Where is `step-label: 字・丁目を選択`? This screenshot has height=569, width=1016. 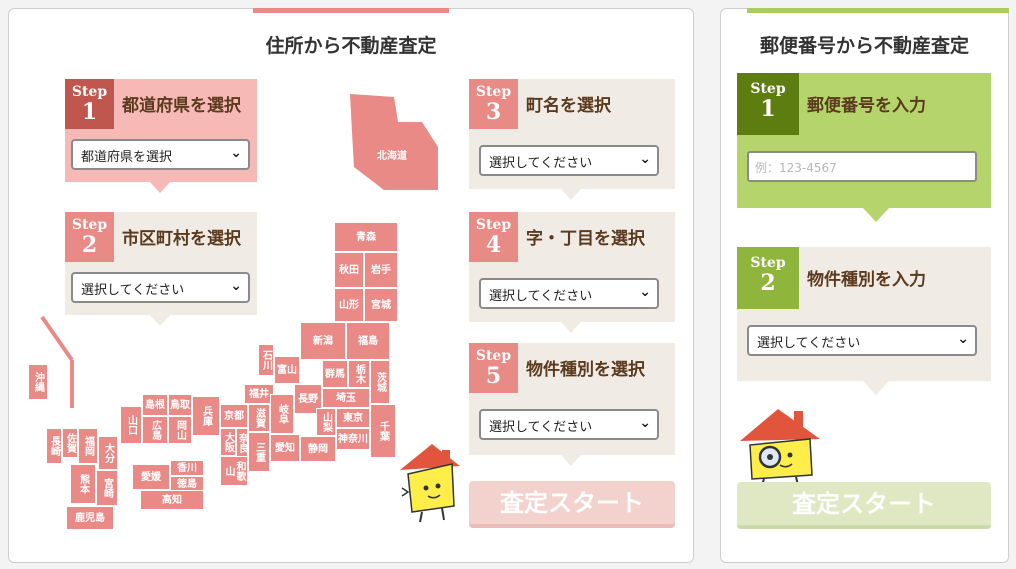 step-label: 字・丁目を選択 is located at coordinates (585, 239).